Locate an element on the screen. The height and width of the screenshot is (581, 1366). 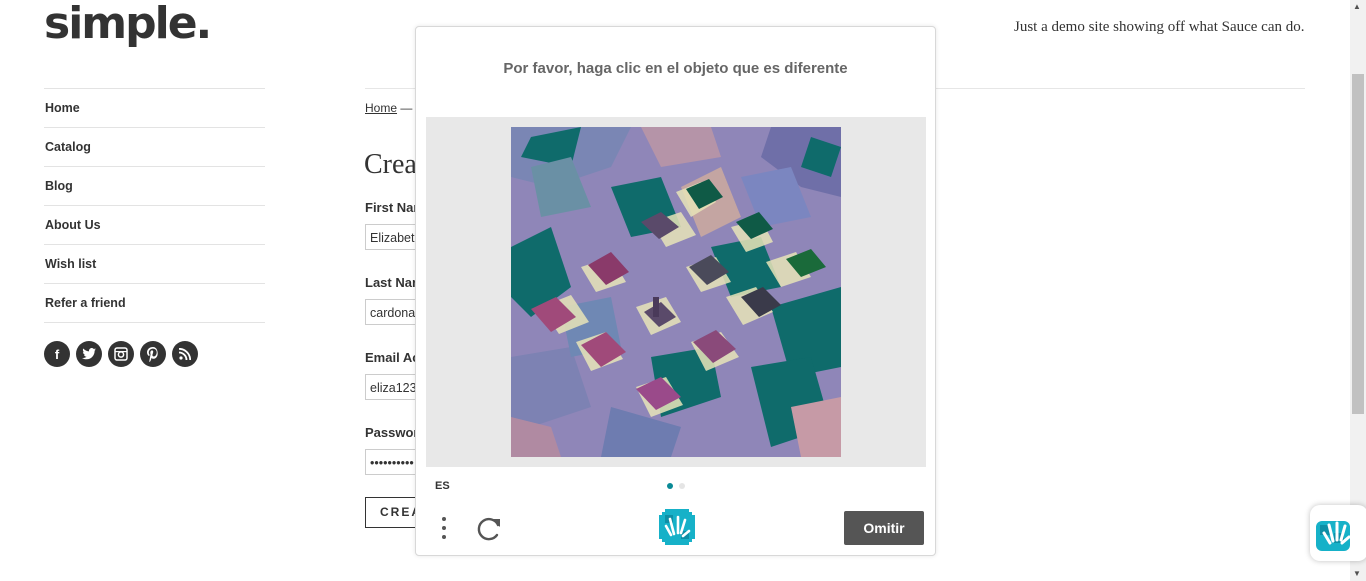
nav-item-home: Home is located at coordinates (154, 107).